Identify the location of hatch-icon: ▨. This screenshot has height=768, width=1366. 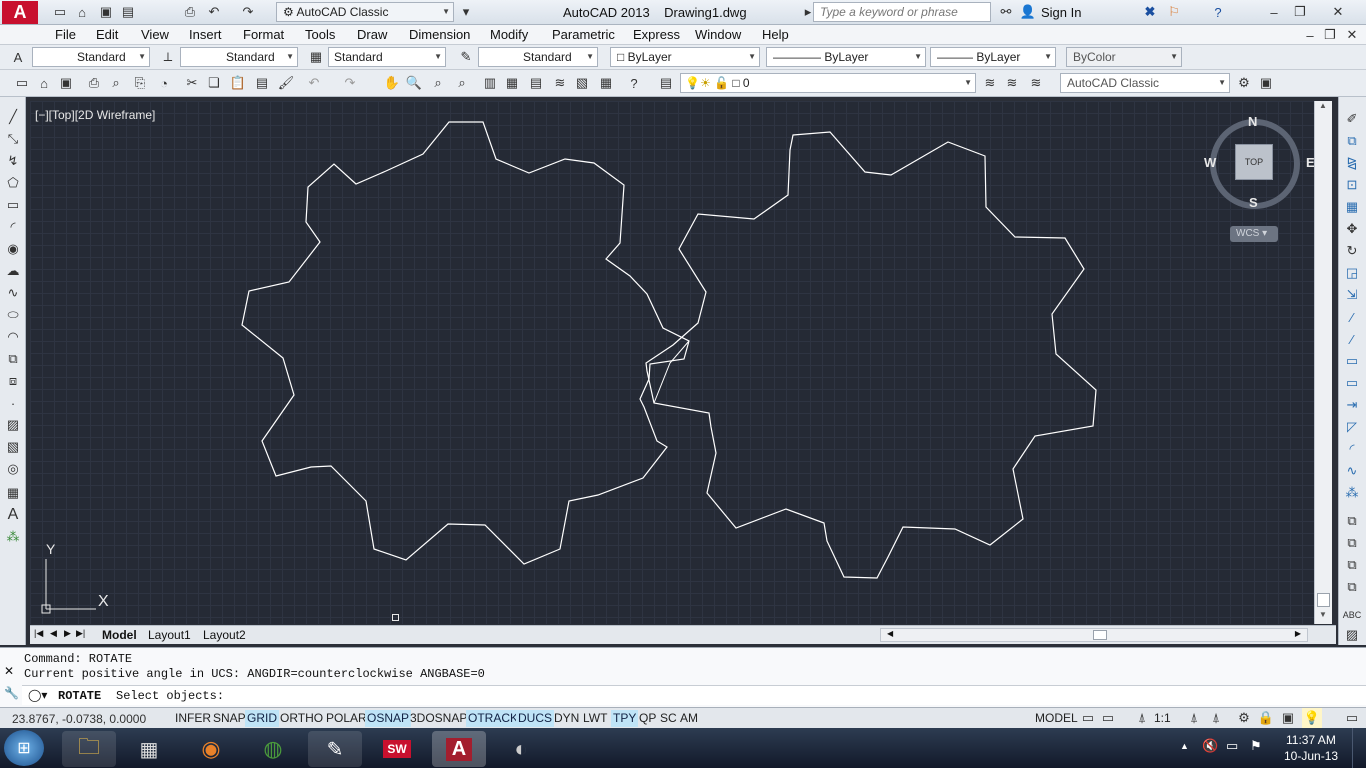
(13, 425).